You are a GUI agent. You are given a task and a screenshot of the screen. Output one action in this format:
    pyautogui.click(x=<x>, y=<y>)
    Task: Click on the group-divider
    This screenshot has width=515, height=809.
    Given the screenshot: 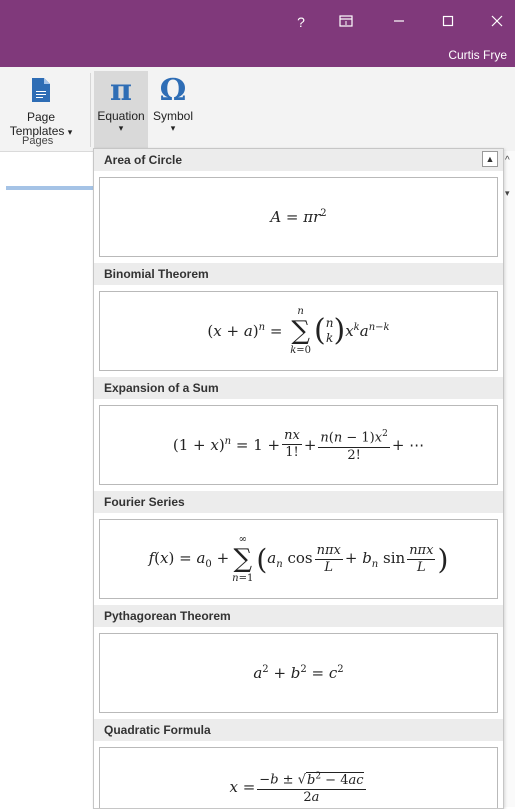 What is the action you would take?
    pyautogui.click(x=90, y=110)
    